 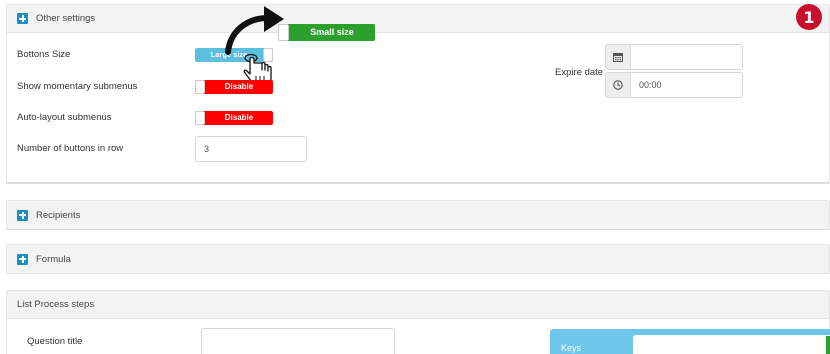 What do you see at coordinates (571, 348) in the screenshot?
I see `keys-label: Keys` at bounding box center [571, 348].